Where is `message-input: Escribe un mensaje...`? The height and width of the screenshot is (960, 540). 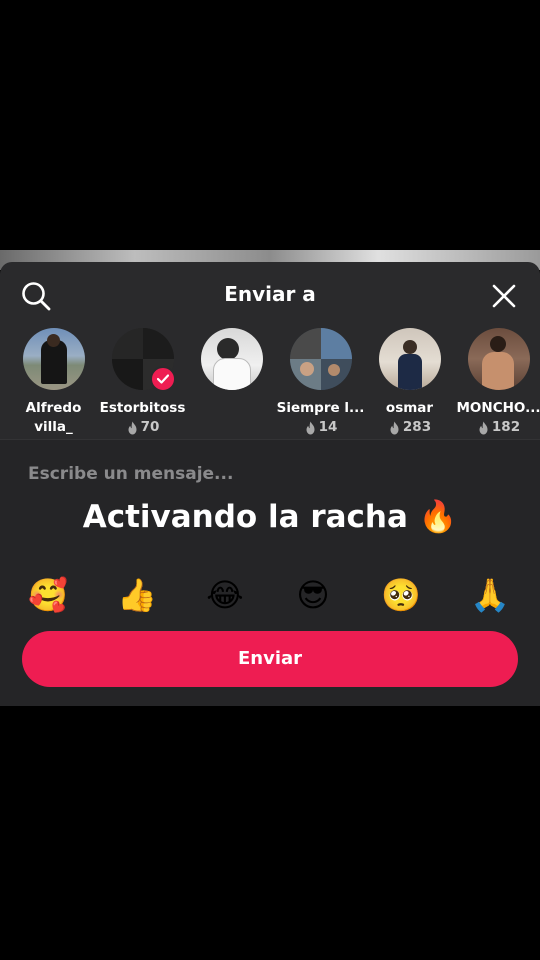
message-input: Escribe un mensaje... is located at coordinates (130, 474).